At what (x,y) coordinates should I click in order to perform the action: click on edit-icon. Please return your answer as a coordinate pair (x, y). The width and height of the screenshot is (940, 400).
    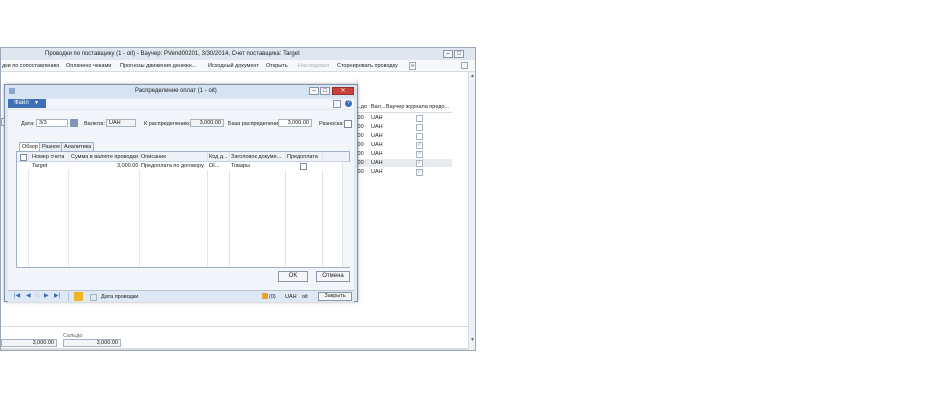
    Looking at the image, I should click on (78, 296).